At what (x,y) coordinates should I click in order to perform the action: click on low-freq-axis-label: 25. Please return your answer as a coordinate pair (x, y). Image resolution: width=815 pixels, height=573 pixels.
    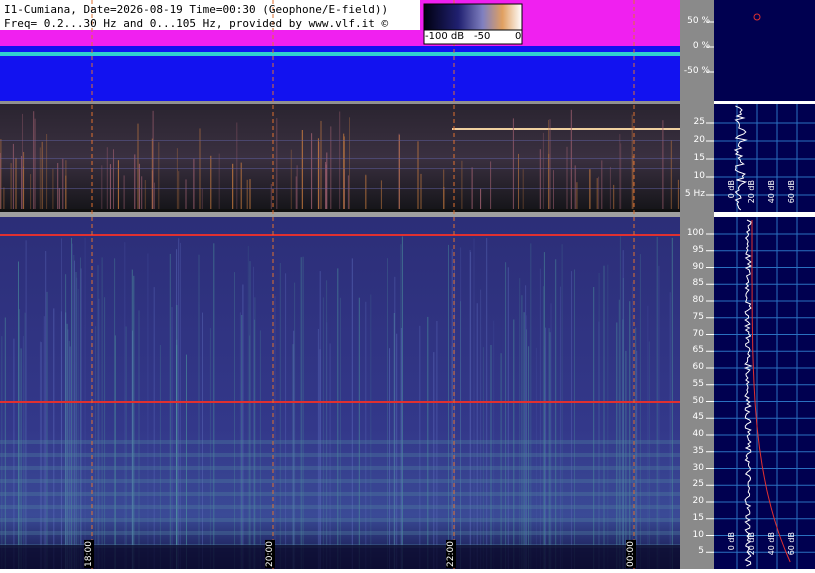
    Looking at the image, I should click on (699, 122).